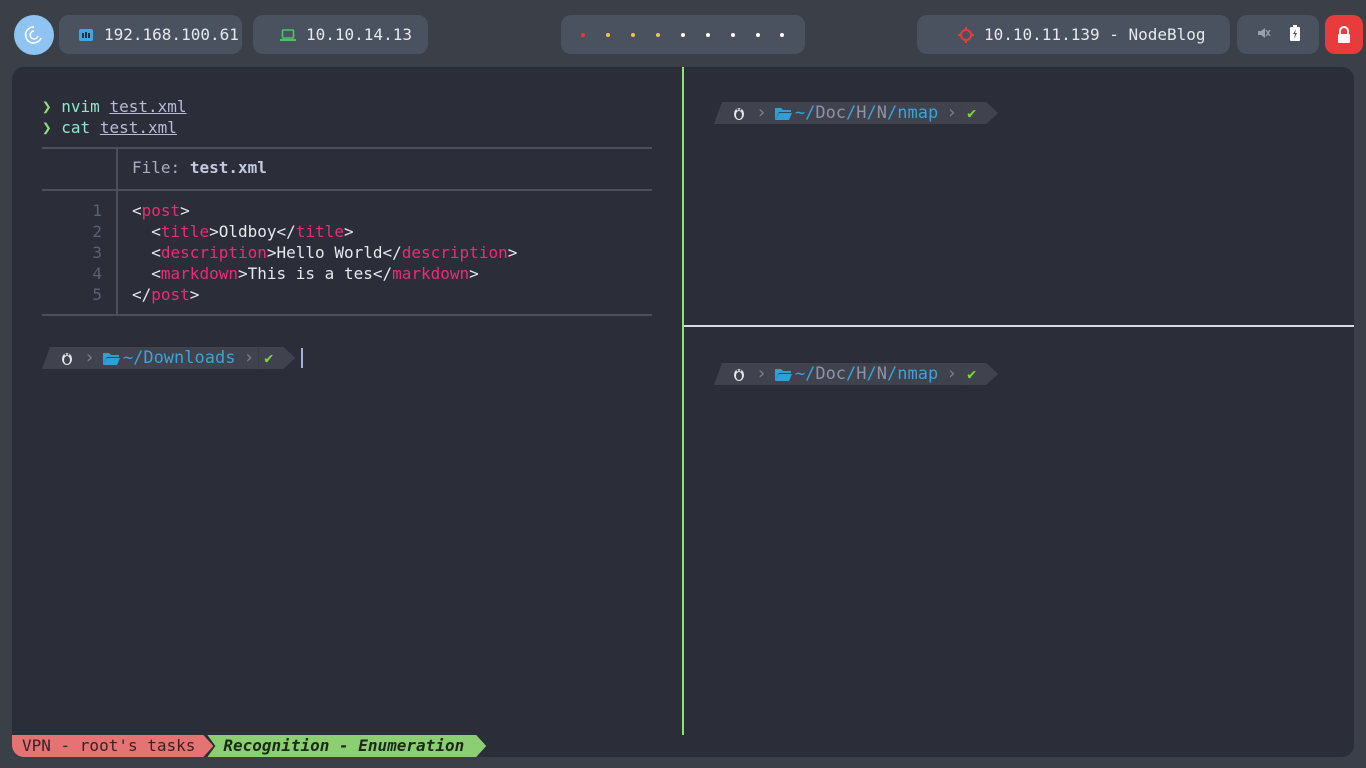 Image resolution: width=1366 pixels, height=768 pixels. Describe the element at coordinates (86, 35) in the screenshot. I see `network-icon` at that location.